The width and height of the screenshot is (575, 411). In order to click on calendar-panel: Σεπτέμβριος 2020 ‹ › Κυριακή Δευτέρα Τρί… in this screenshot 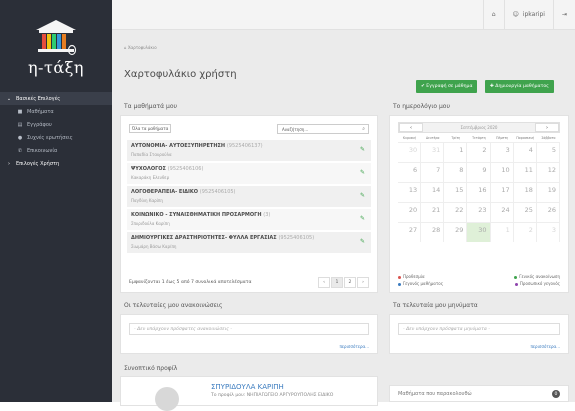, I will do `click(479, 204)`.